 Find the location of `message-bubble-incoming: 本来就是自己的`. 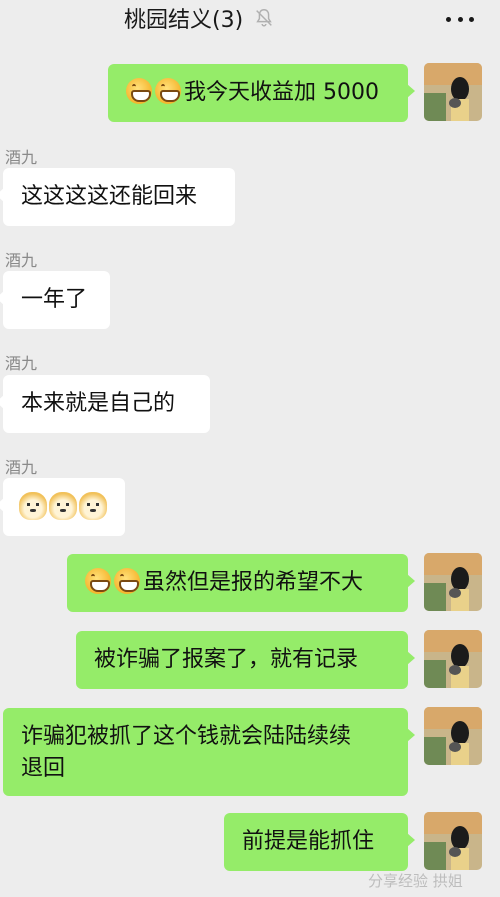

message-bubble-incoming: 本来就是自己的 is located at coordinates (105, 404).